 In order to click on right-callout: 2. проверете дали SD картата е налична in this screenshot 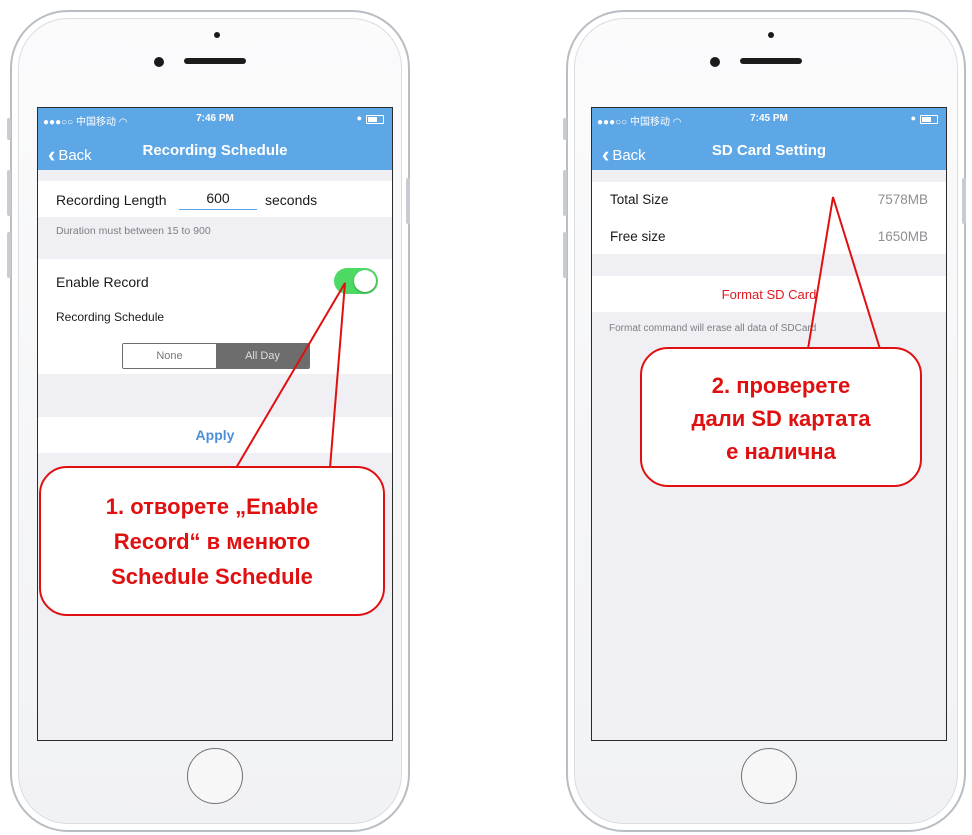, I will do `click(781, 417)`.